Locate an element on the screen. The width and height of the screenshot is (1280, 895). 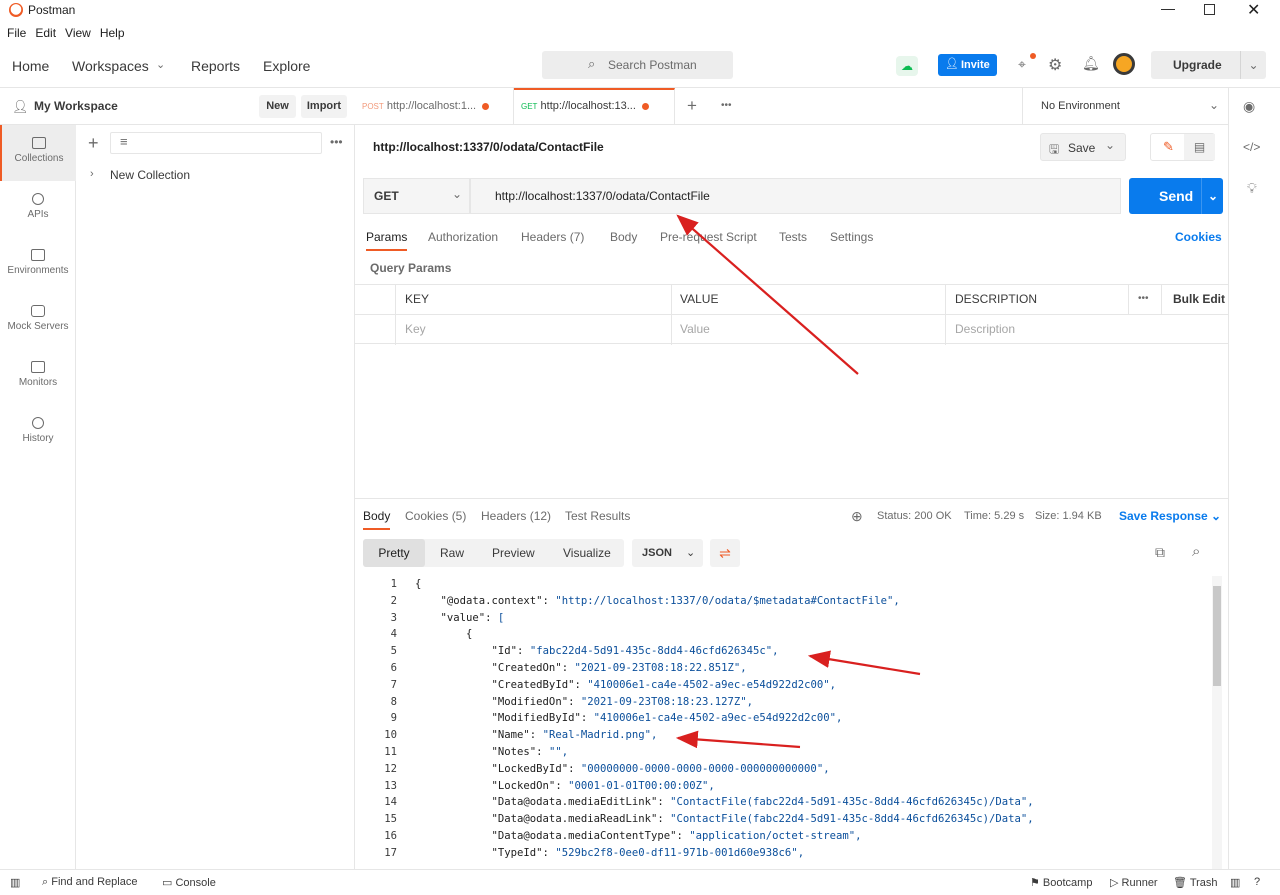
console-button: ▭ Console is located at coordinates (189, 882).